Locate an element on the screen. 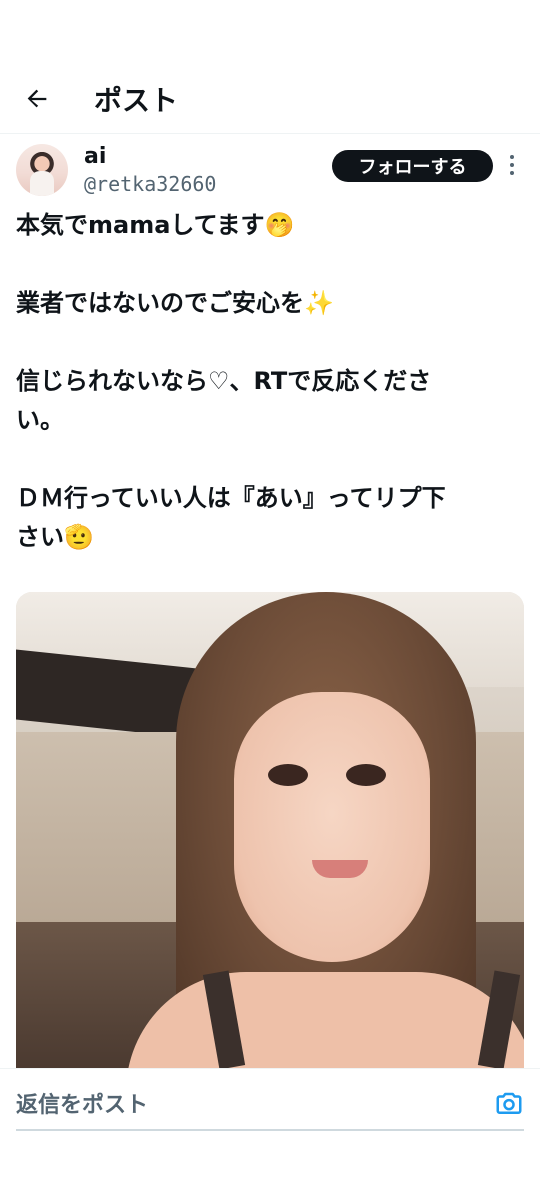 This screenshot has width=540, height=1200. camera-icon is located at coordinates (509, 1103).